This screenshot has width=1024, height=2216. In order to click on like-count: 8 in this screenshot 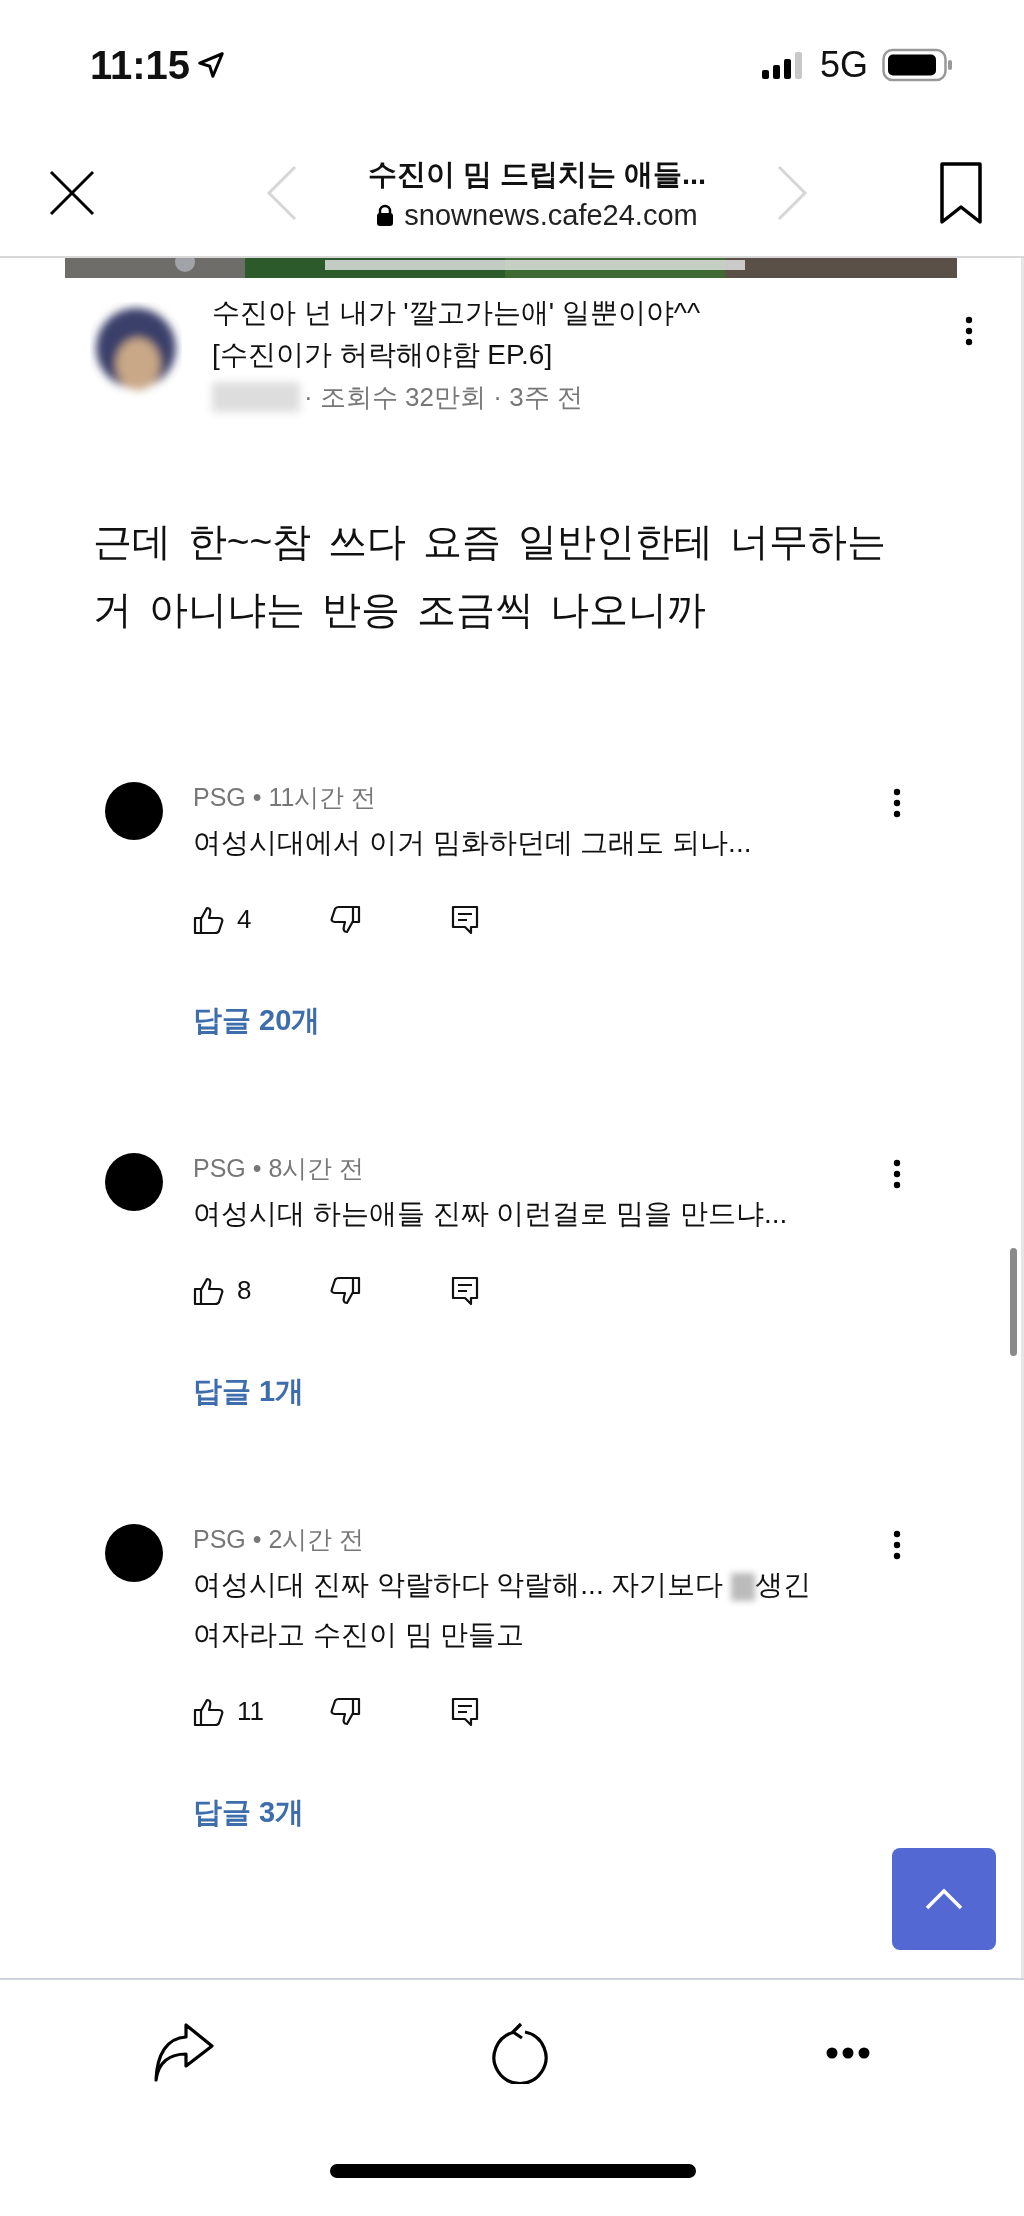, I will do `click(245, 1290)`.